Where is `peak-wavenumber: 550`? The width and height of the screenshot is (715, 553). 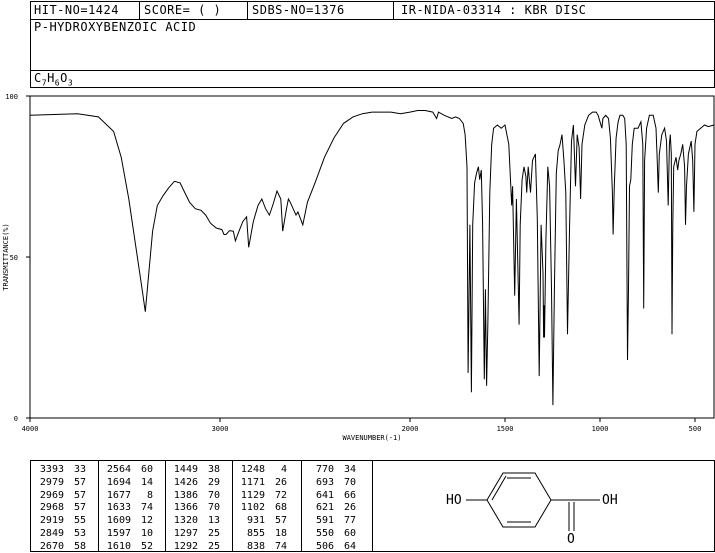 peak-wavenumber: 550 is located at coordinates (324, 533).